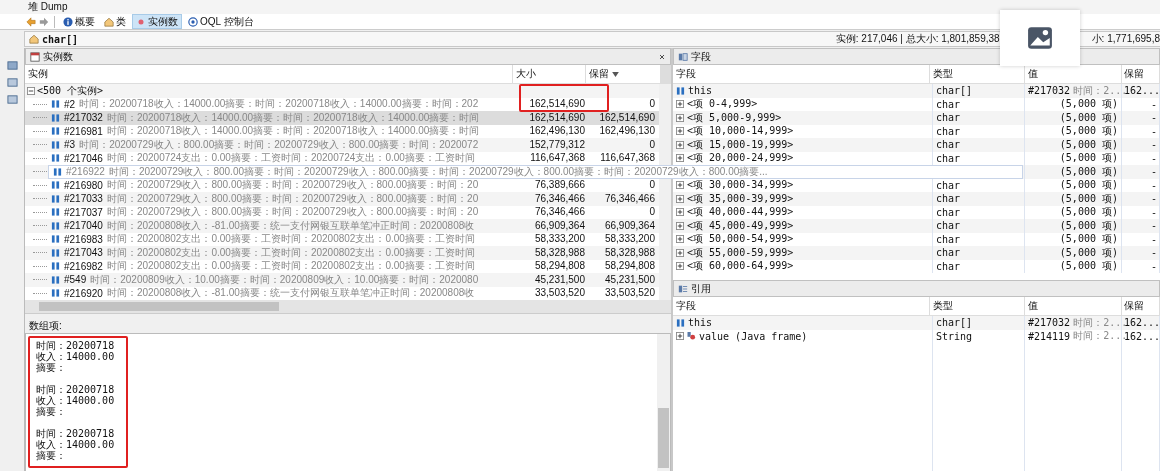 Image resolution: width=1160 pixels, height=471 pixels. I want to click on retained-value: 116,647,368, so click(627, 158).